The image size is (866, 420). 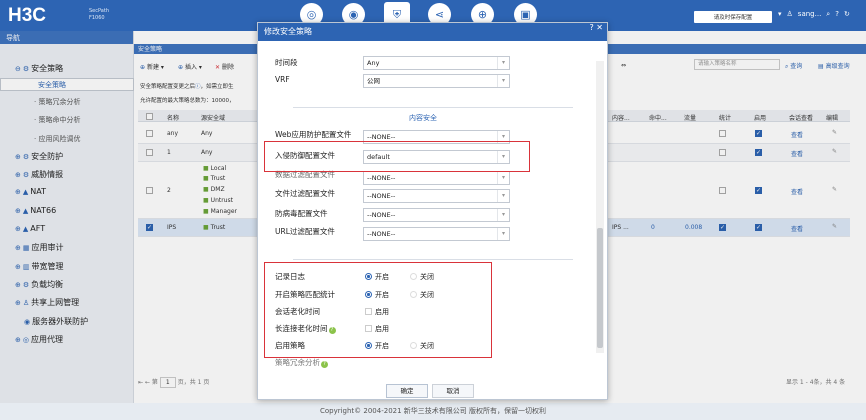 What do you see at coordinates (397, 156) in the screenshot?
I see `highlight-ips-box` at bounding box center [397, 156].